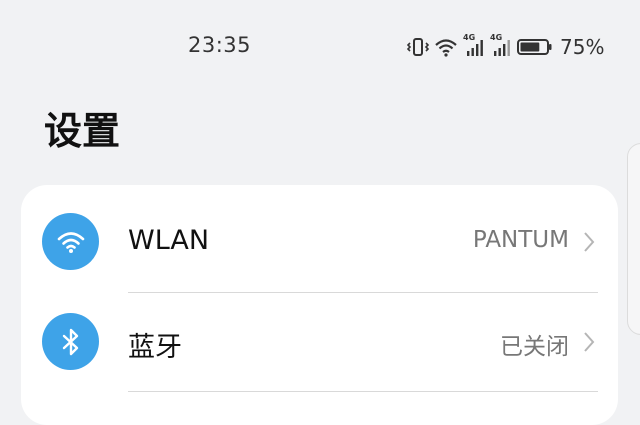 The width and height of the screenshot is (640, 425). What do you see at coordinates (220, 45) in the screenshot?
I see `status-time: 23:35` at bounding box center [220, 45].